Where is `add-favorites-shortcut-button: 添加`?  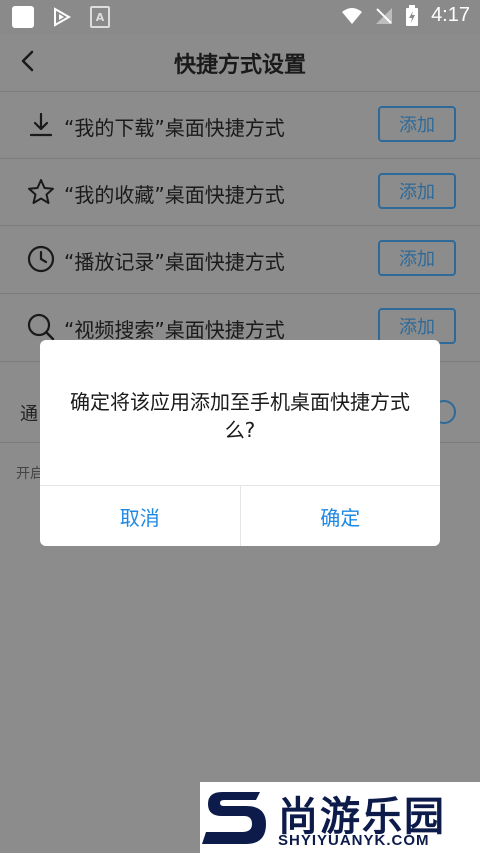 add-favorites-shortcut-button: 添加 is located at coordinates (417, 191).